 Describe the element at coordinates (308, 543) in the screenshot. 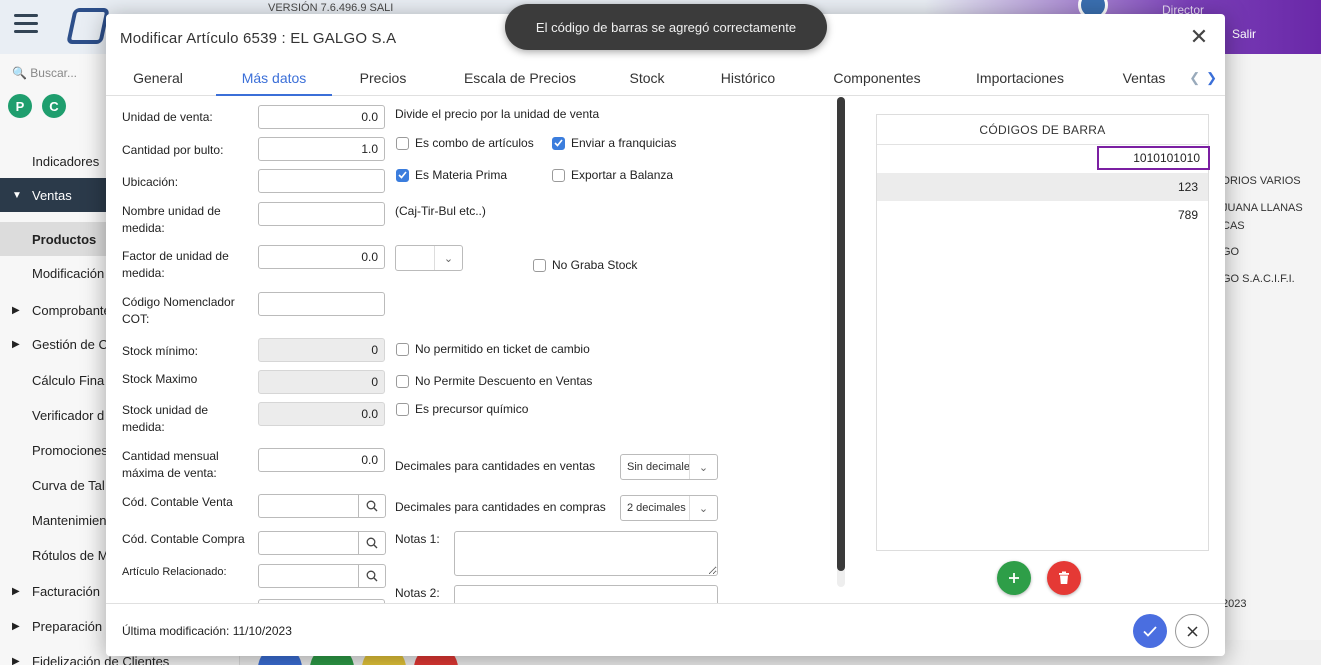

I see `cod-contable-compra-input` at that location.